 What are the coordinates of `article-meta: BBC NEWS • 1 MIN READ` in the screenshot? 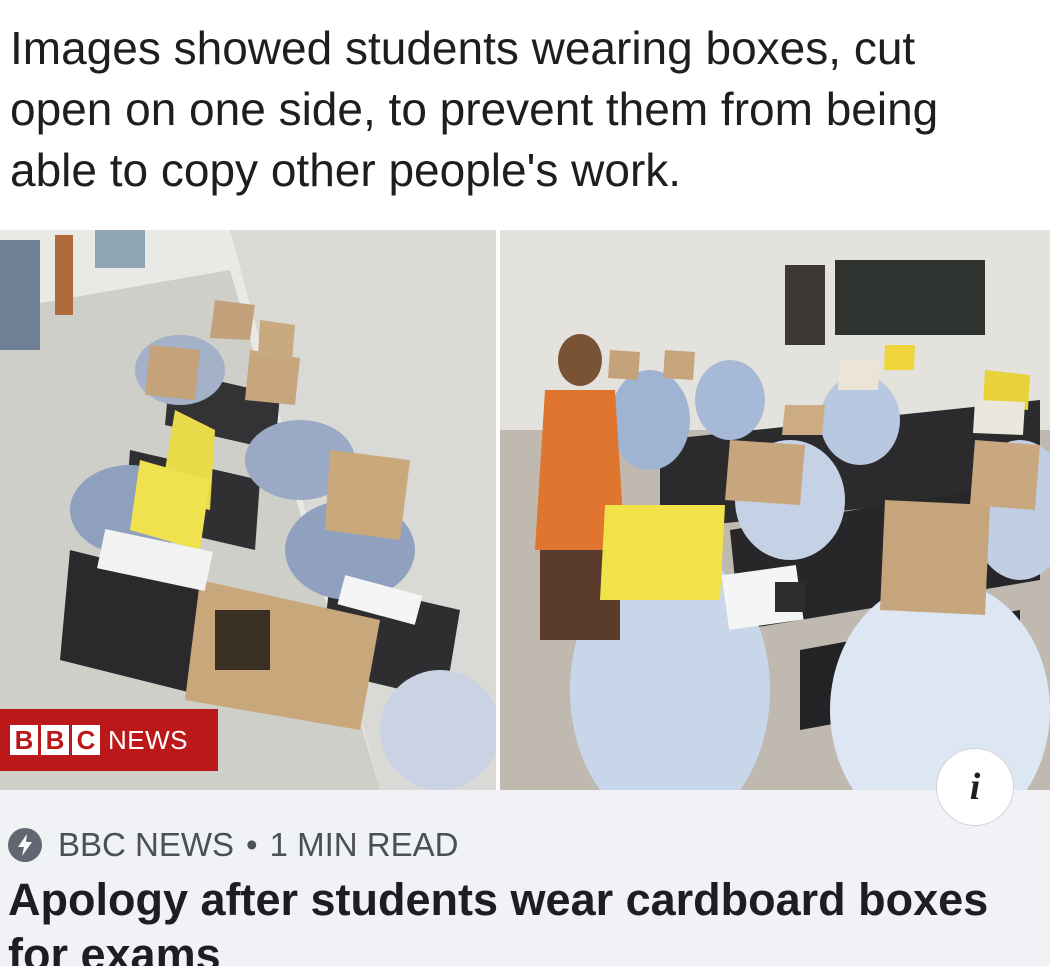 It's located at (233, 845).